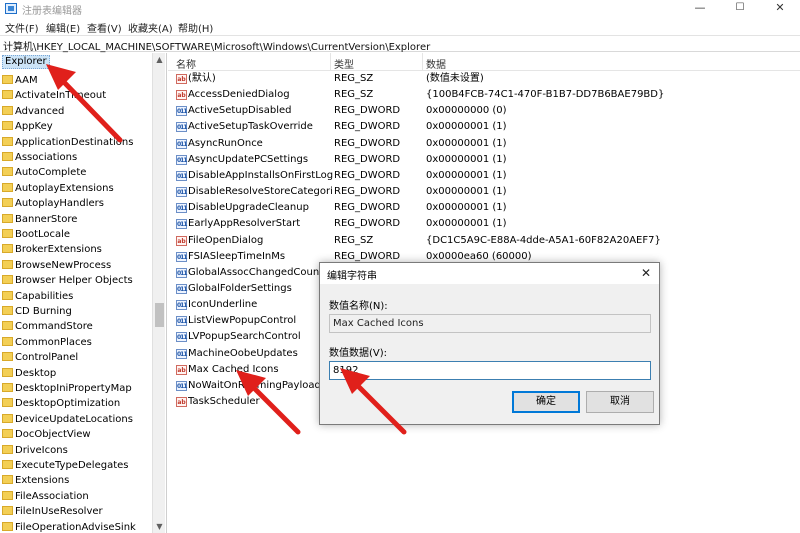 Image resolution: width=800 pixels, height=533 pixels. What do you see at coordinates (77, 480) in the screenshot?
I see `tree-key-item: Extensions` at bounding box center [77, 480].